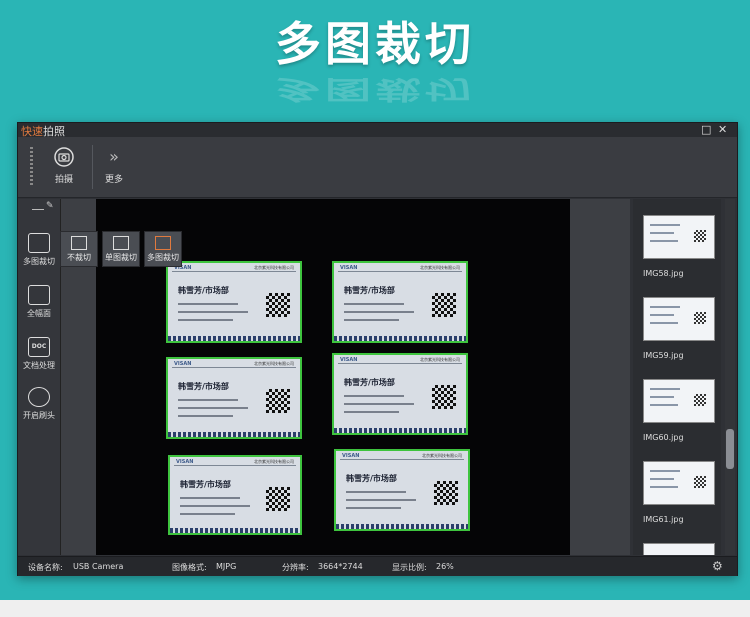 The height and width of the screenshot is (617, 750). I want to click on thumbnail-item: IMG60.jpg, so click(679, 410).